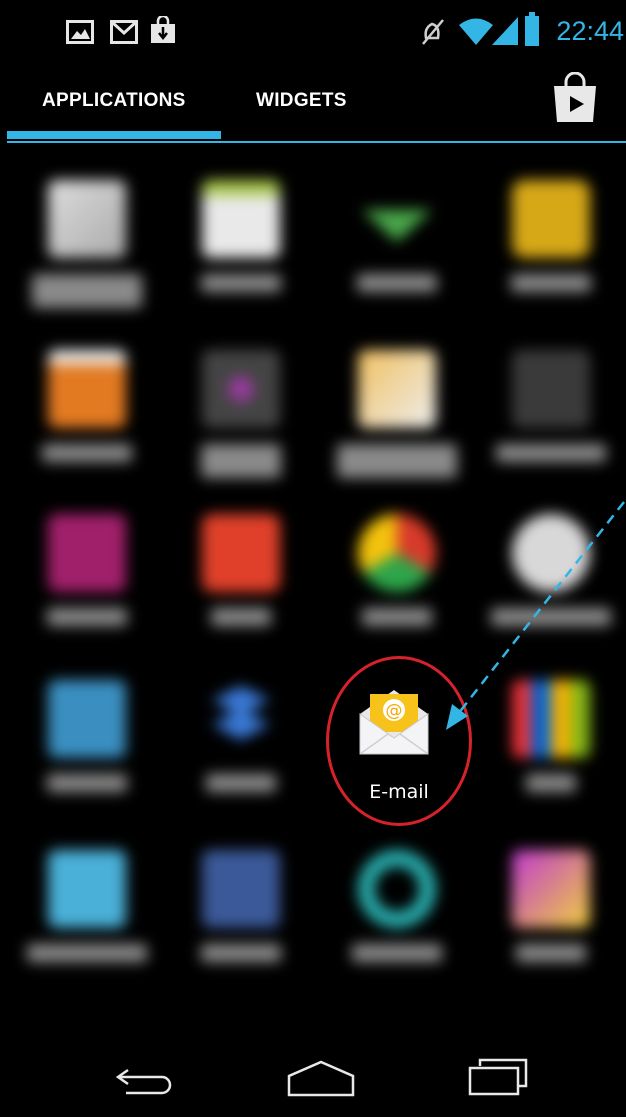  What do you see at coordinates (399, 792) in the screenshot?
I see `email-app-label: E-mail` at bounding box center [399, 792].